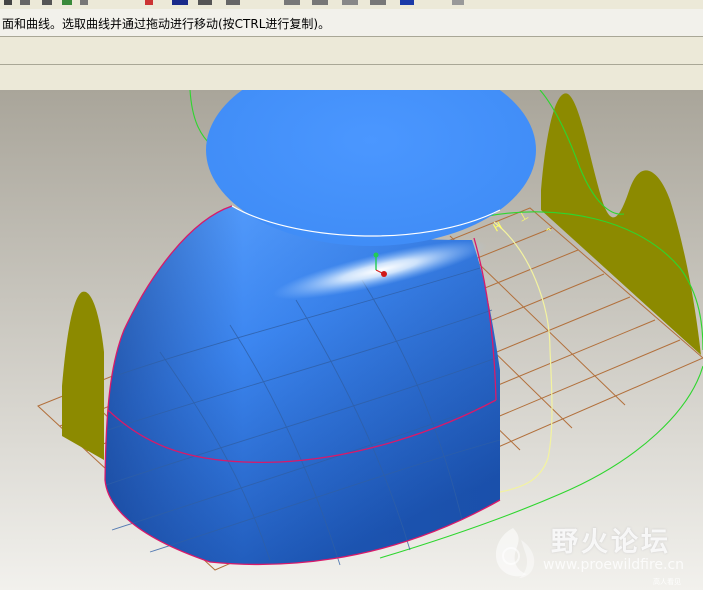 Image resolution: width=703 pixels, height=590 pixels. I want to click on watermark-small-text: 高人看见, so click(667, 582).